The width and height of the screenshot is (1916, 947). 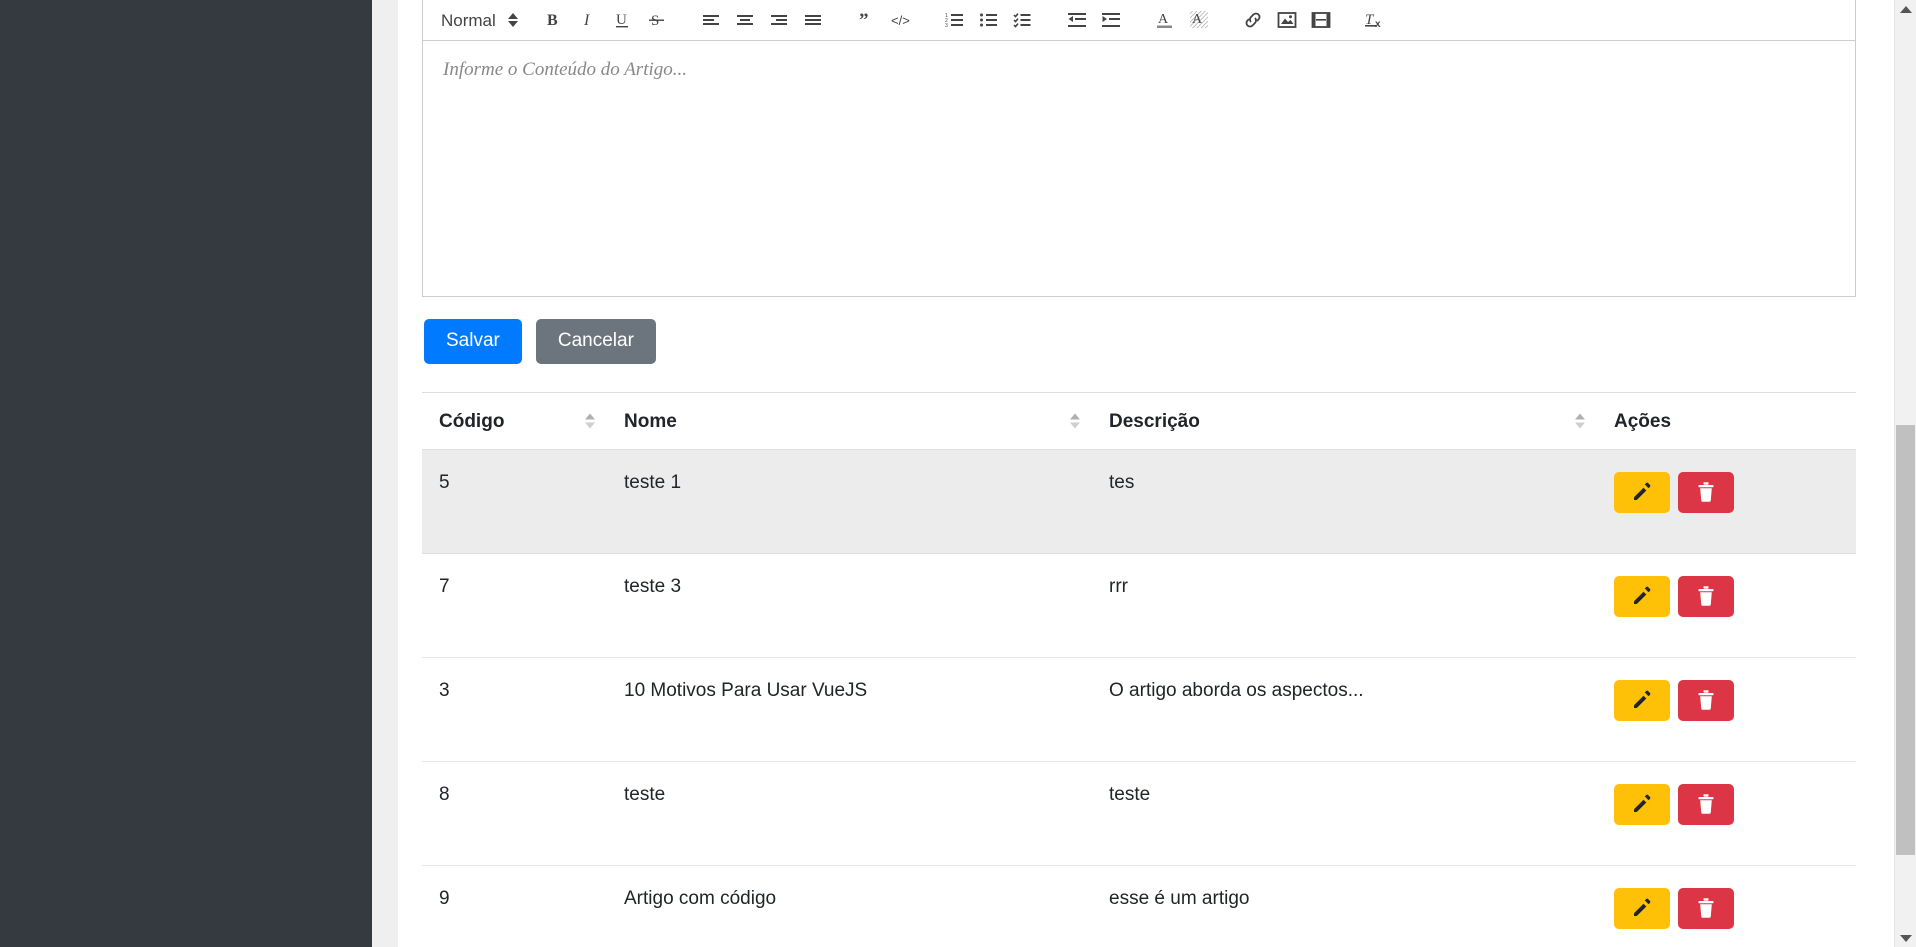 I want to click on svg-text: B, so click(x=552, y=20).